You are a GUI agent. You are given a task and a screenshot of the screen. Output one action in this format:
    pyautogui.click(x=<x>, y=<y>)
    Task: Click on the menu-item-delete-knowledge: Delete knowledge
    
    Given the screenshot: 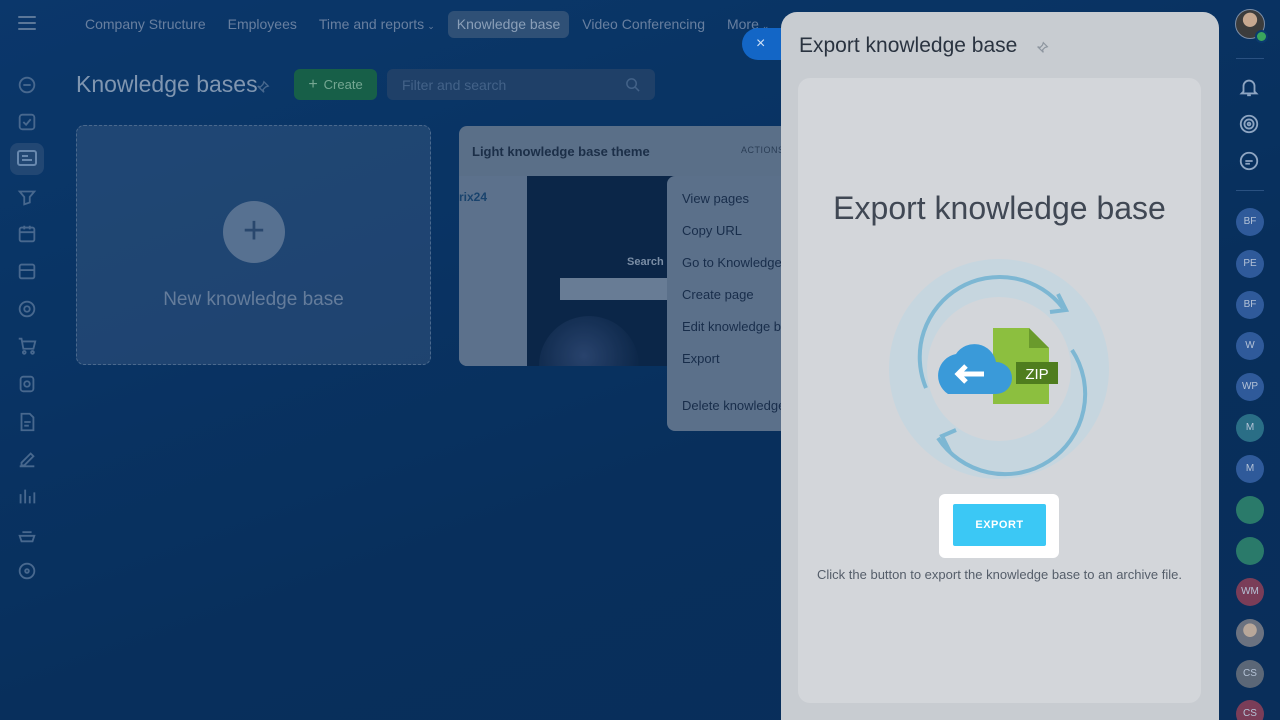 What is the action you would take?
    pyautogui.click(x=733, y=405)
    